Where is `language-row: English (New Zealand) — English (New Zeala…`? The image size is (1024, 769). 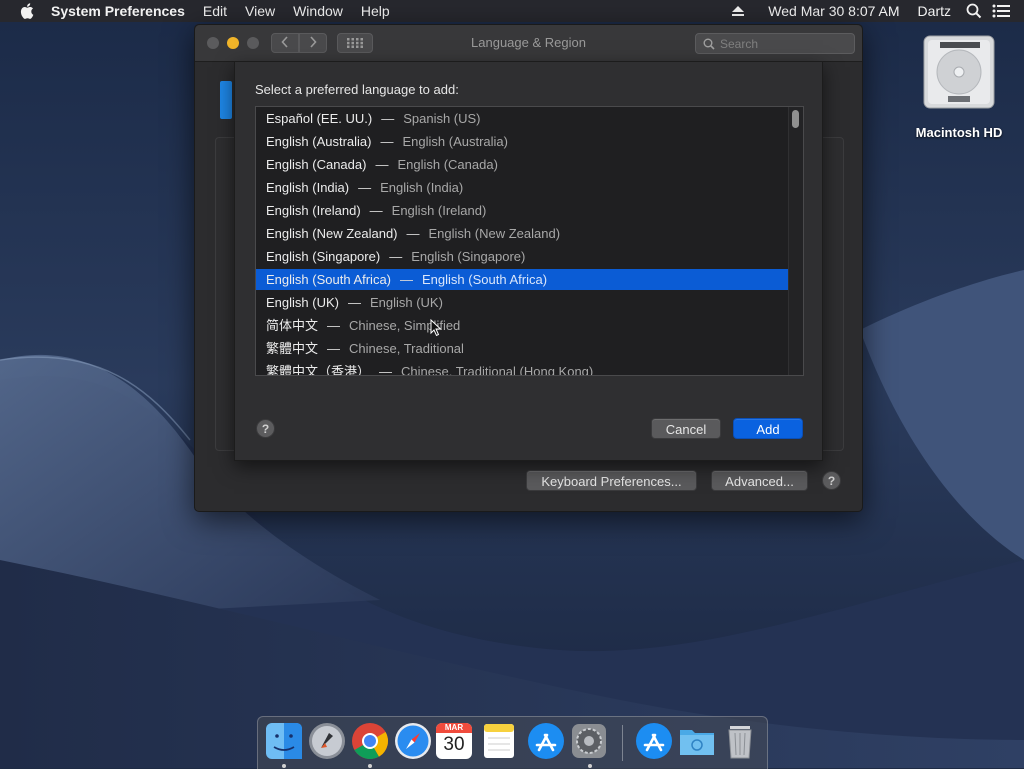
language-row: English (New Zealand) — English (New Zeala… is located at coordinates (522, 233).